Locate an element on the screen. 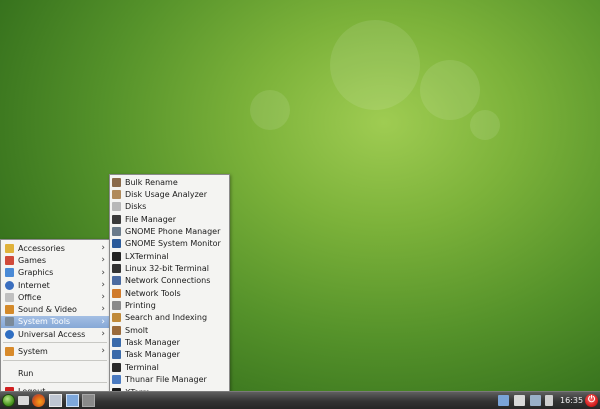 The height and width of the screenshot is (409, 600). menu-item-label: Sound & Video is located at coordinates (47, 310).